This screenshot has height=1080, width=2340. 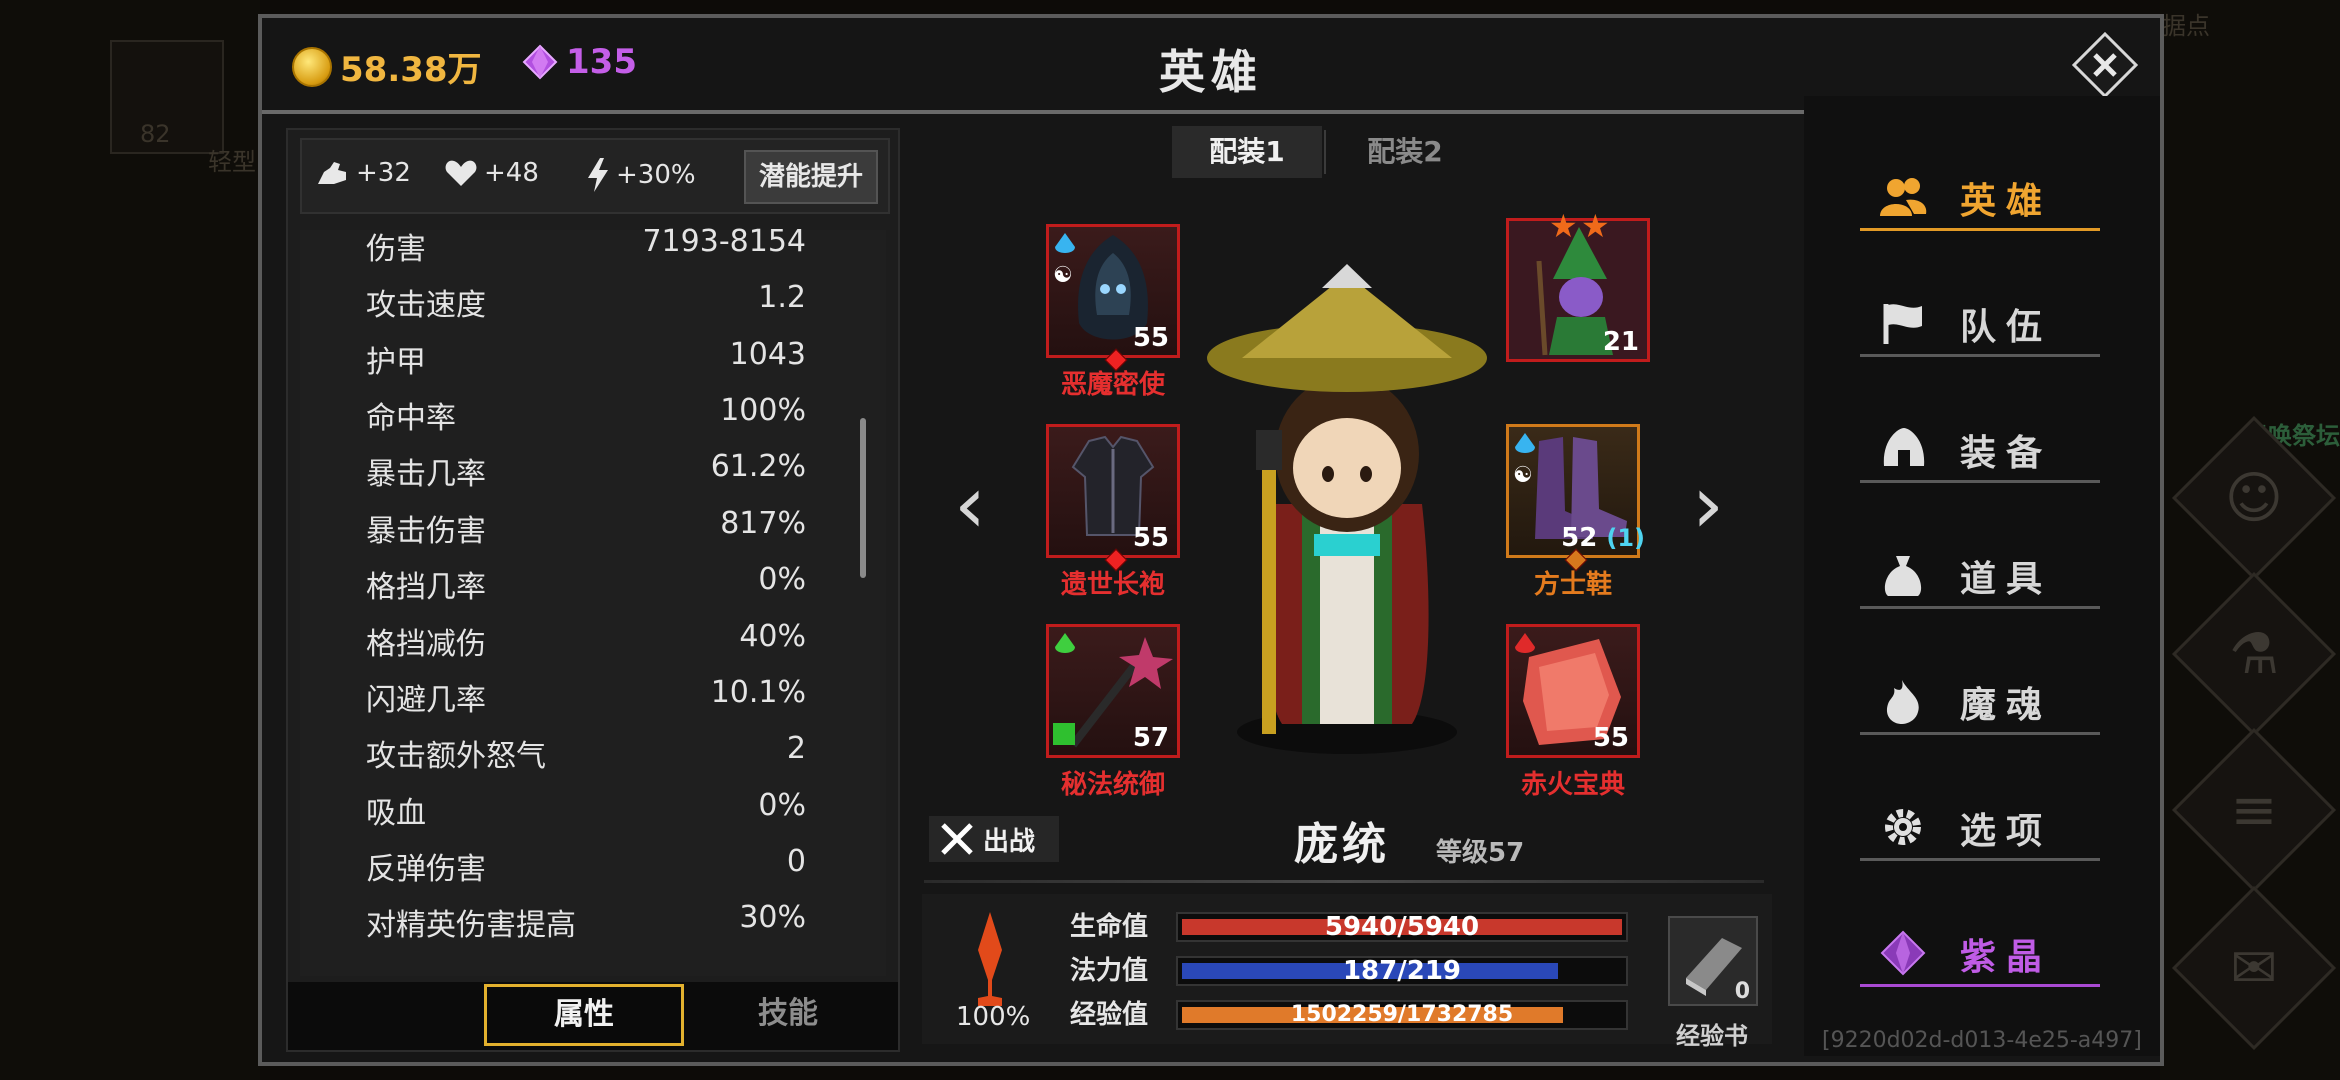 I want to click on close-button, so click(x=2105, y=65).